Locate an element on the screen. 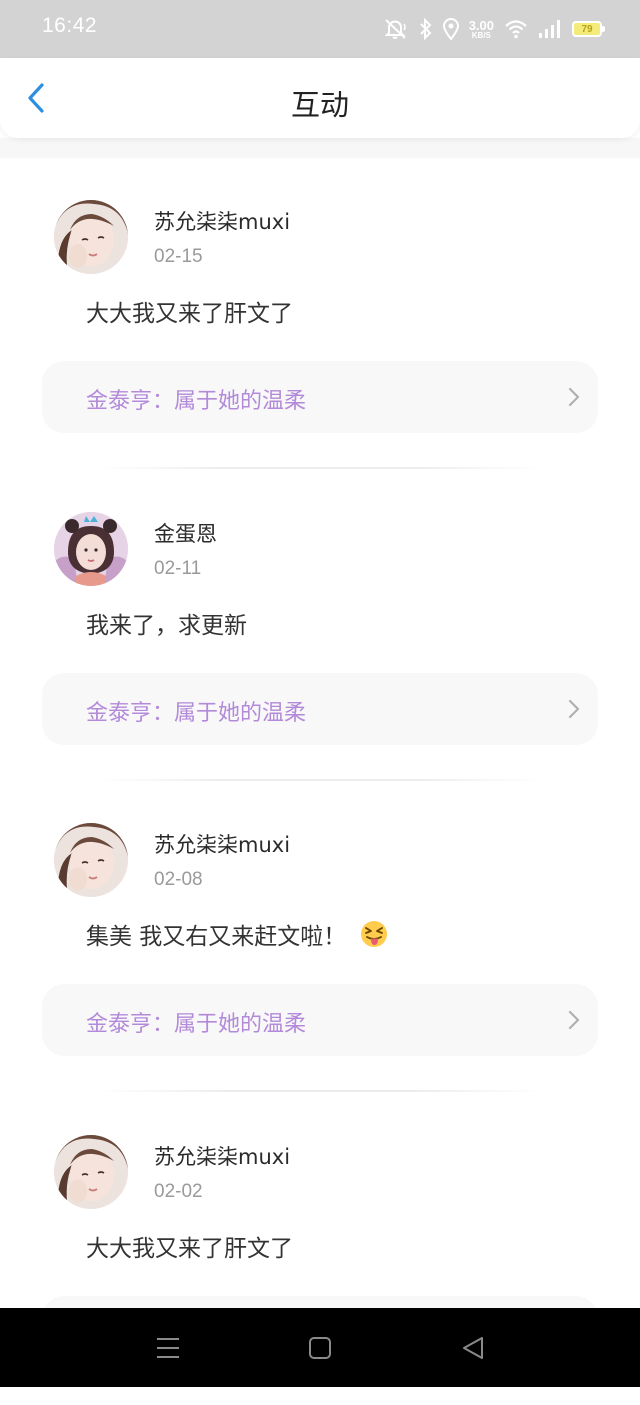 This screenshot has height=1405, width=640. net-speed: 3.00 KB/S is located at coordinates (481, 29).